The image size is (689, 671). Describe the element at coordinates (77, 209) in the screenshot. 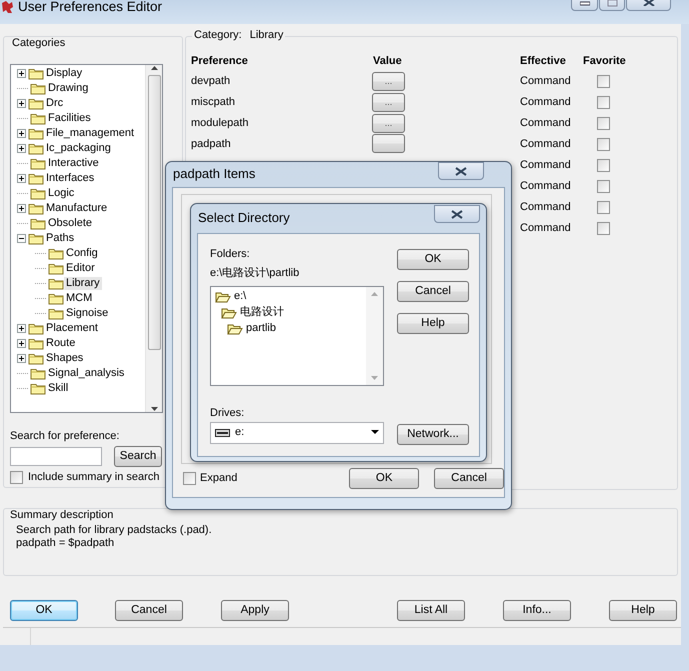

I see `tree-item: Manufacture` at that location.